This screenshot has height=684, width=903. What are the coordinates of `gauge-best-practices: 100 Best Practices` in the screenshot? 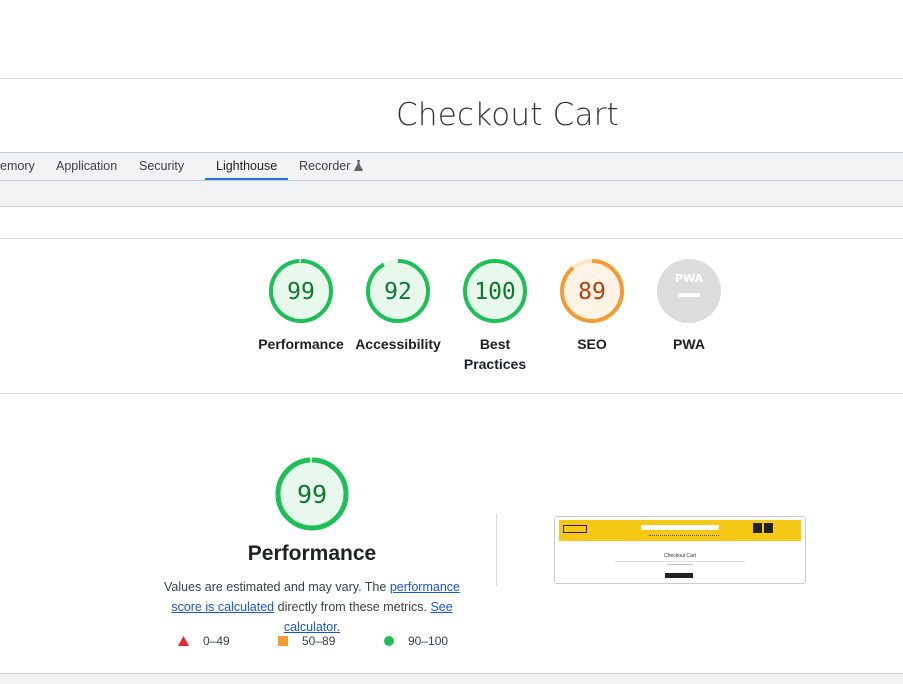 It's located at (495, 316).